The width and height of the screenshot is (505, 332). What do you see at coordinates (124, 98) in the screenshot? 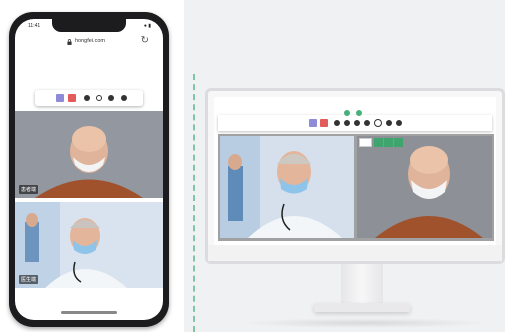
I see `more-button` at bounding box center [124, 98].